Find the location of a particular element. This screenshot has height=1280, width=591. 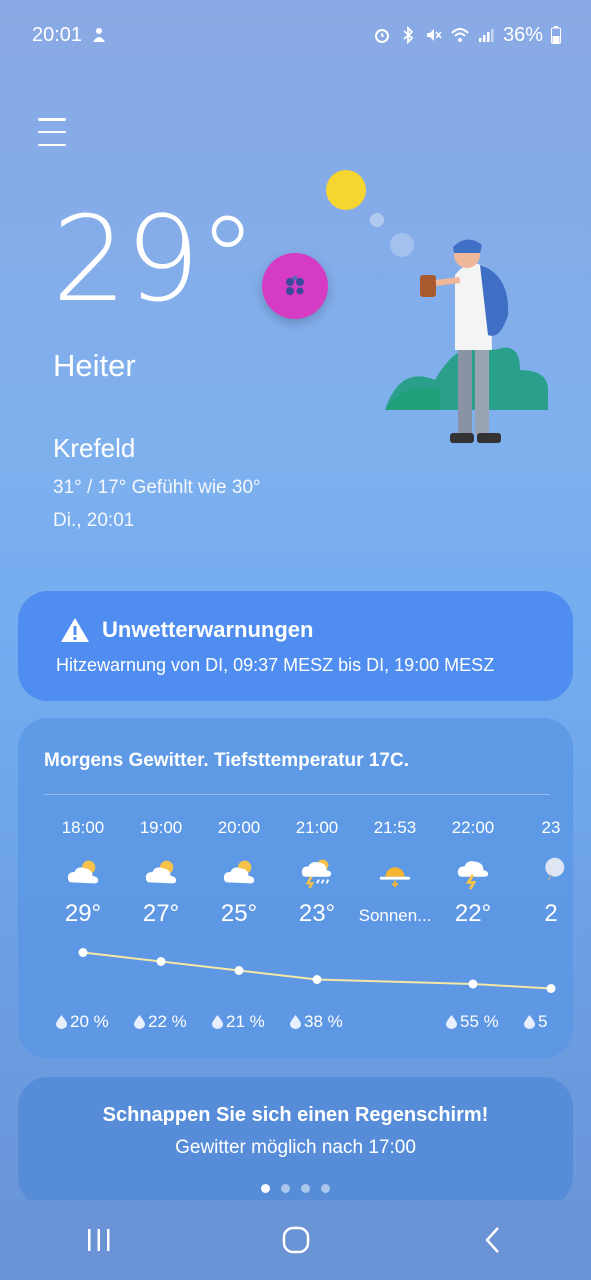

hour-time: 22:00 is located at coordinates (473, 827).